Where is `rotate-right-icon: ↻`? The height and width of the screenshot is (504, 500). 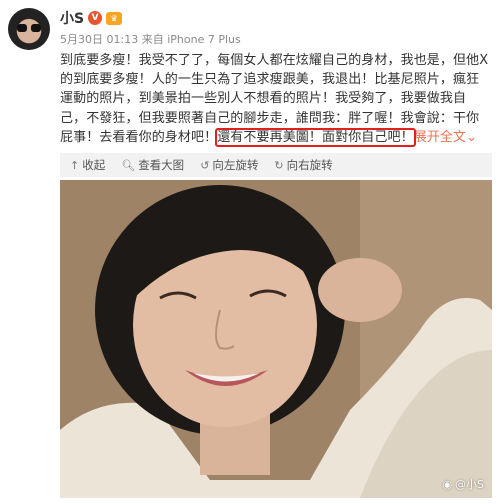 rotate-right-icon: ↻ is located at coordinates (279, 165).